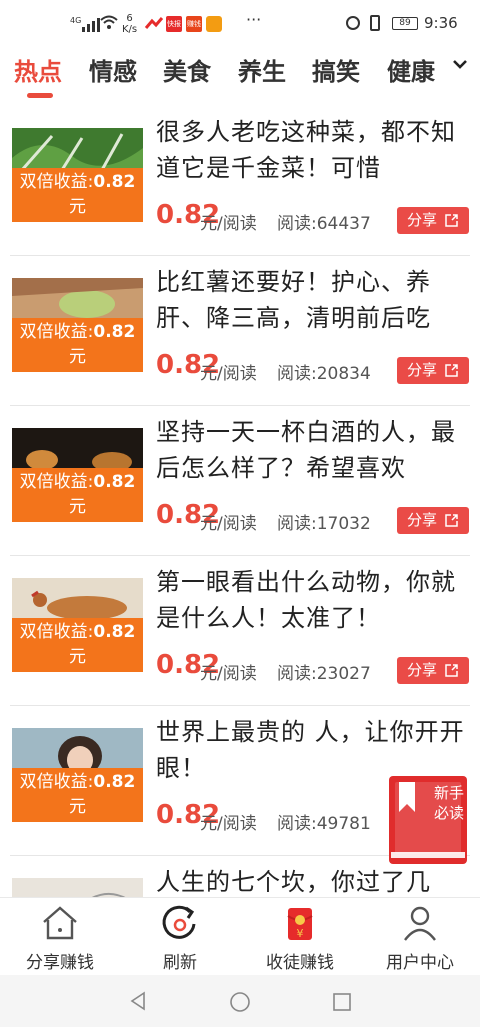  I want to click on tab-health: 健康, so click(411, 69).